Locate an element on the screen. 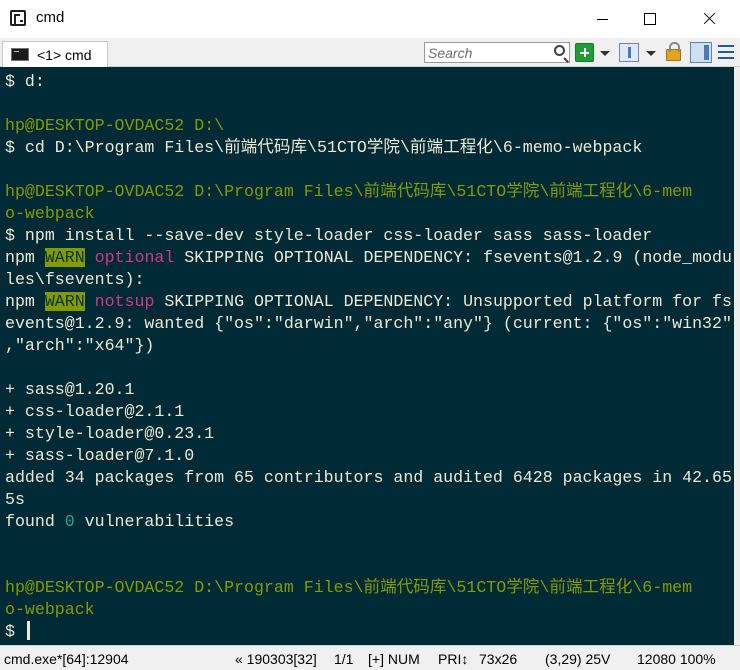 The image size is (740, 670). console-text: + sass@1.20.1 is located at coordinates (70, 389).